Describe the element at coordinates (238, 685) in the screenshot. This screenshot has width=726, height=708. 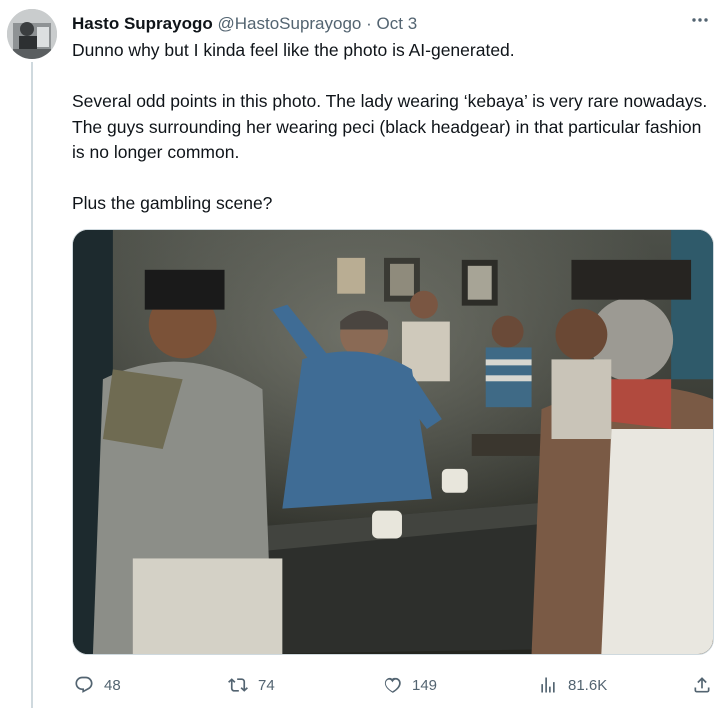
I see `retweet-icon` at that location.